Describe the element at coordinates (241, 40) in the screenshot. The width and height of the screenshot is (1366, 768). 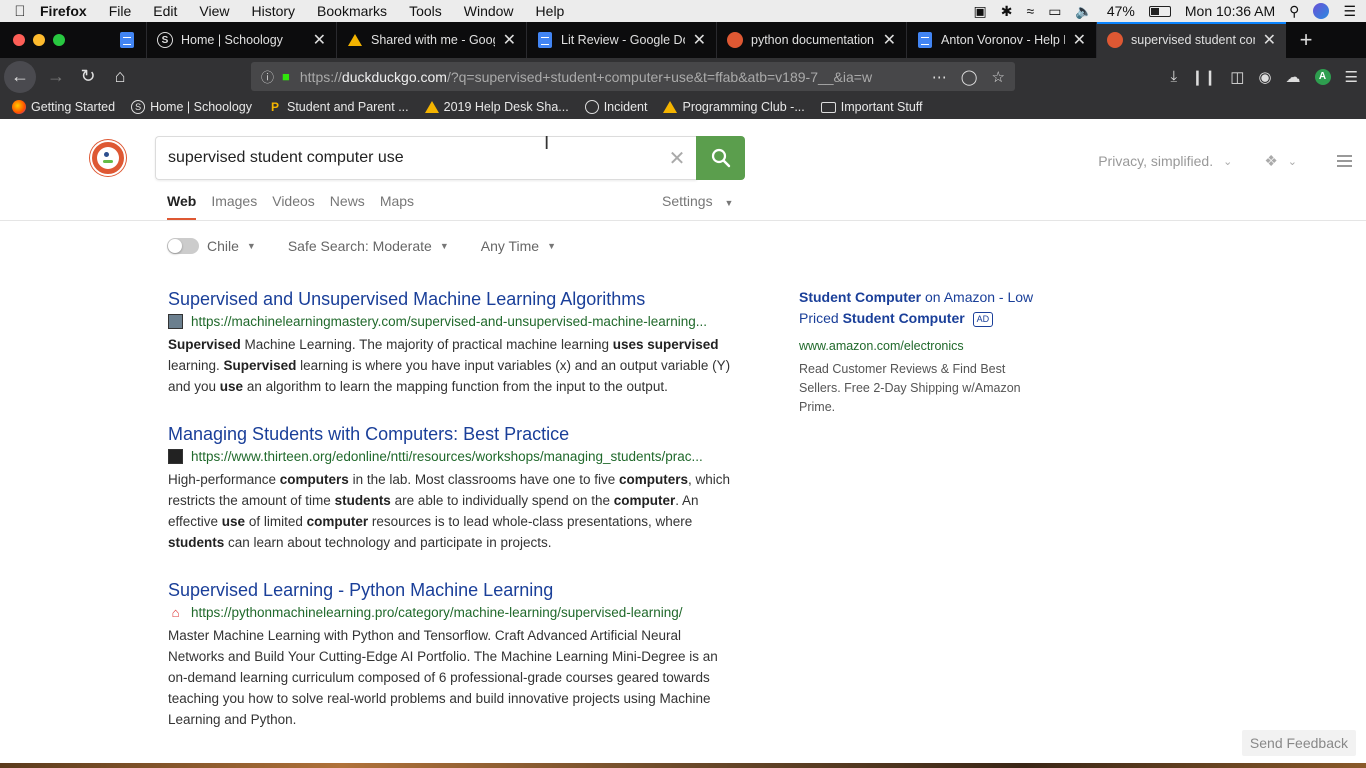
I see `tab-schoology: S Home | Schoology ✕` at that location.